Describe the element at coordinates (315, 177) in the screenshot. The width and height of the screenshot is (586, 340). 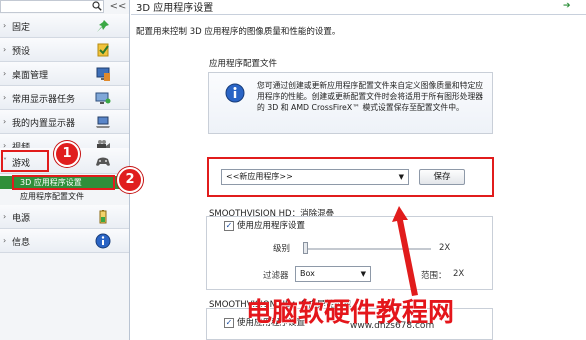
I see `profile-select: <<新应用程序>> ▼` at that location.